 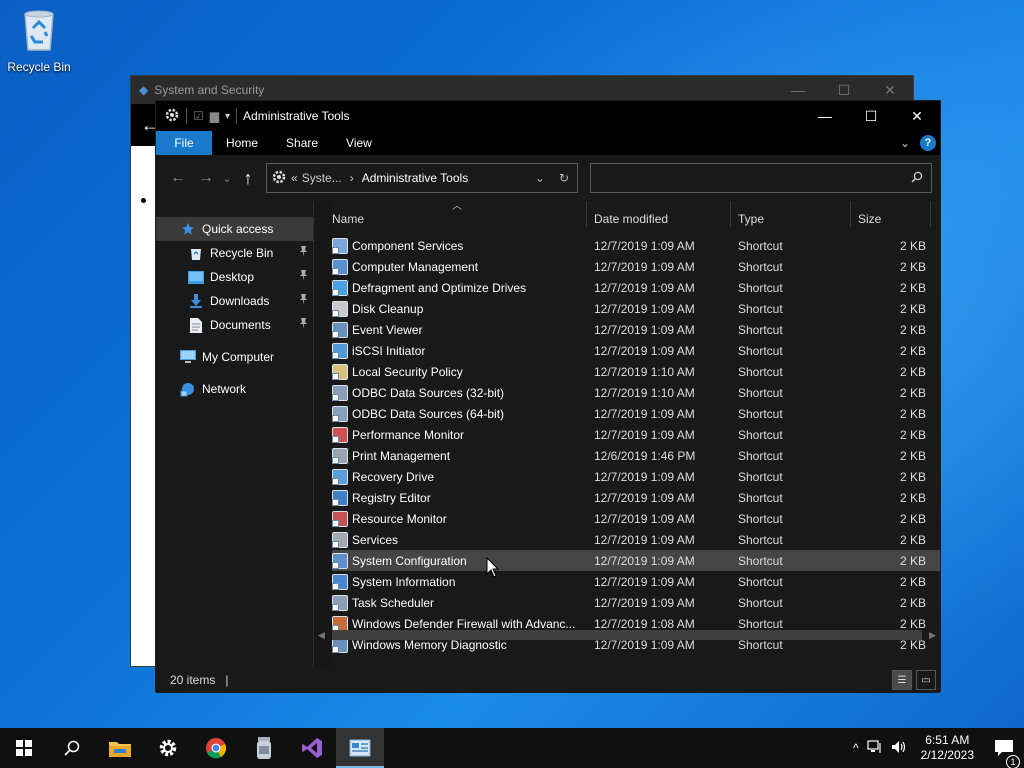 I want to click on breadcrumb-current: Administrative Tools, so click(x=415, y=178).